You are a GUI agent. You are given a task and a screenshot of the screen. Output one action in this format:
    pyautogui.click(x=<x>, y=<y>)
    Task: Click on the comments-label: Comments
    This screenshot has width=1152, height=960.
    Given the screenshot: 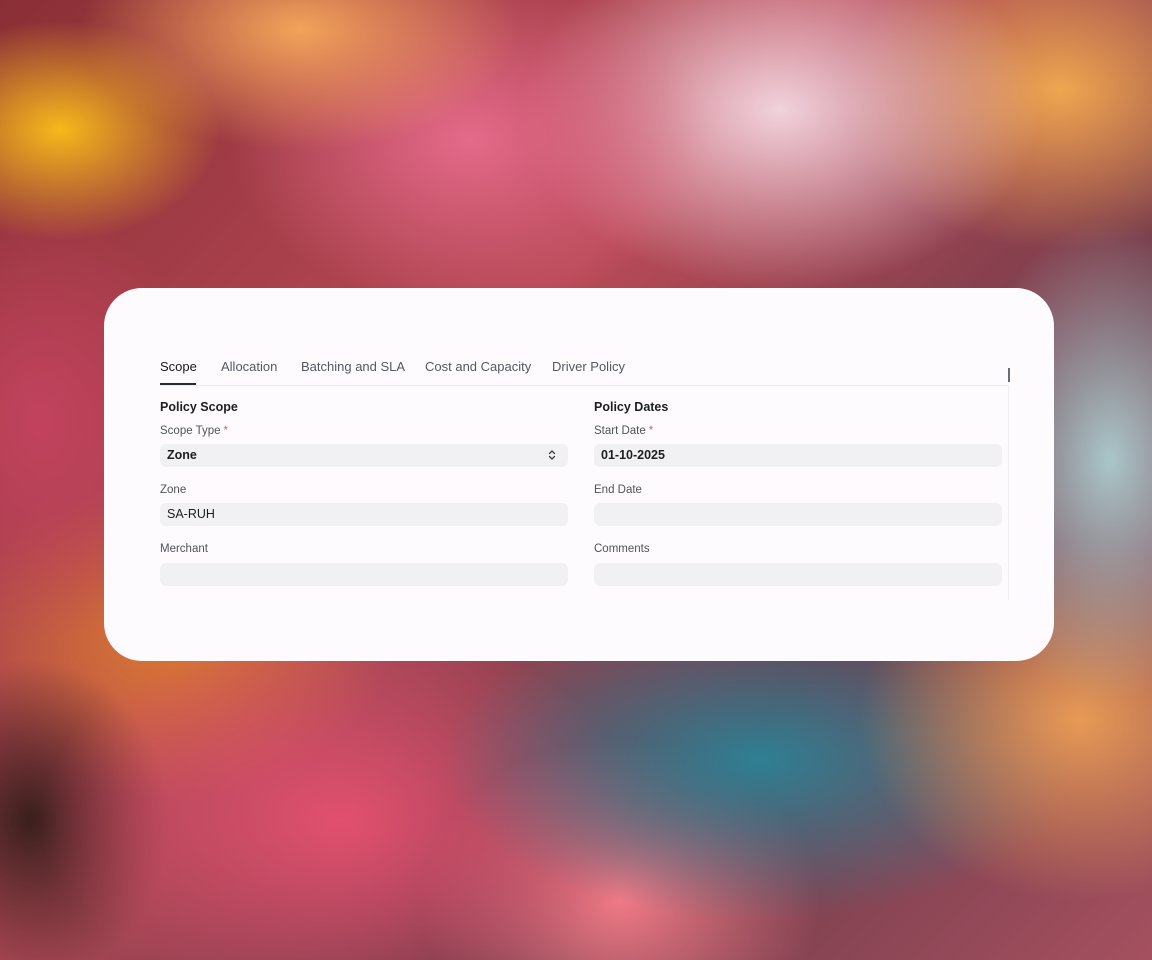 What is the action you would take?
    pyautogui.click(x=622, y=549)
    